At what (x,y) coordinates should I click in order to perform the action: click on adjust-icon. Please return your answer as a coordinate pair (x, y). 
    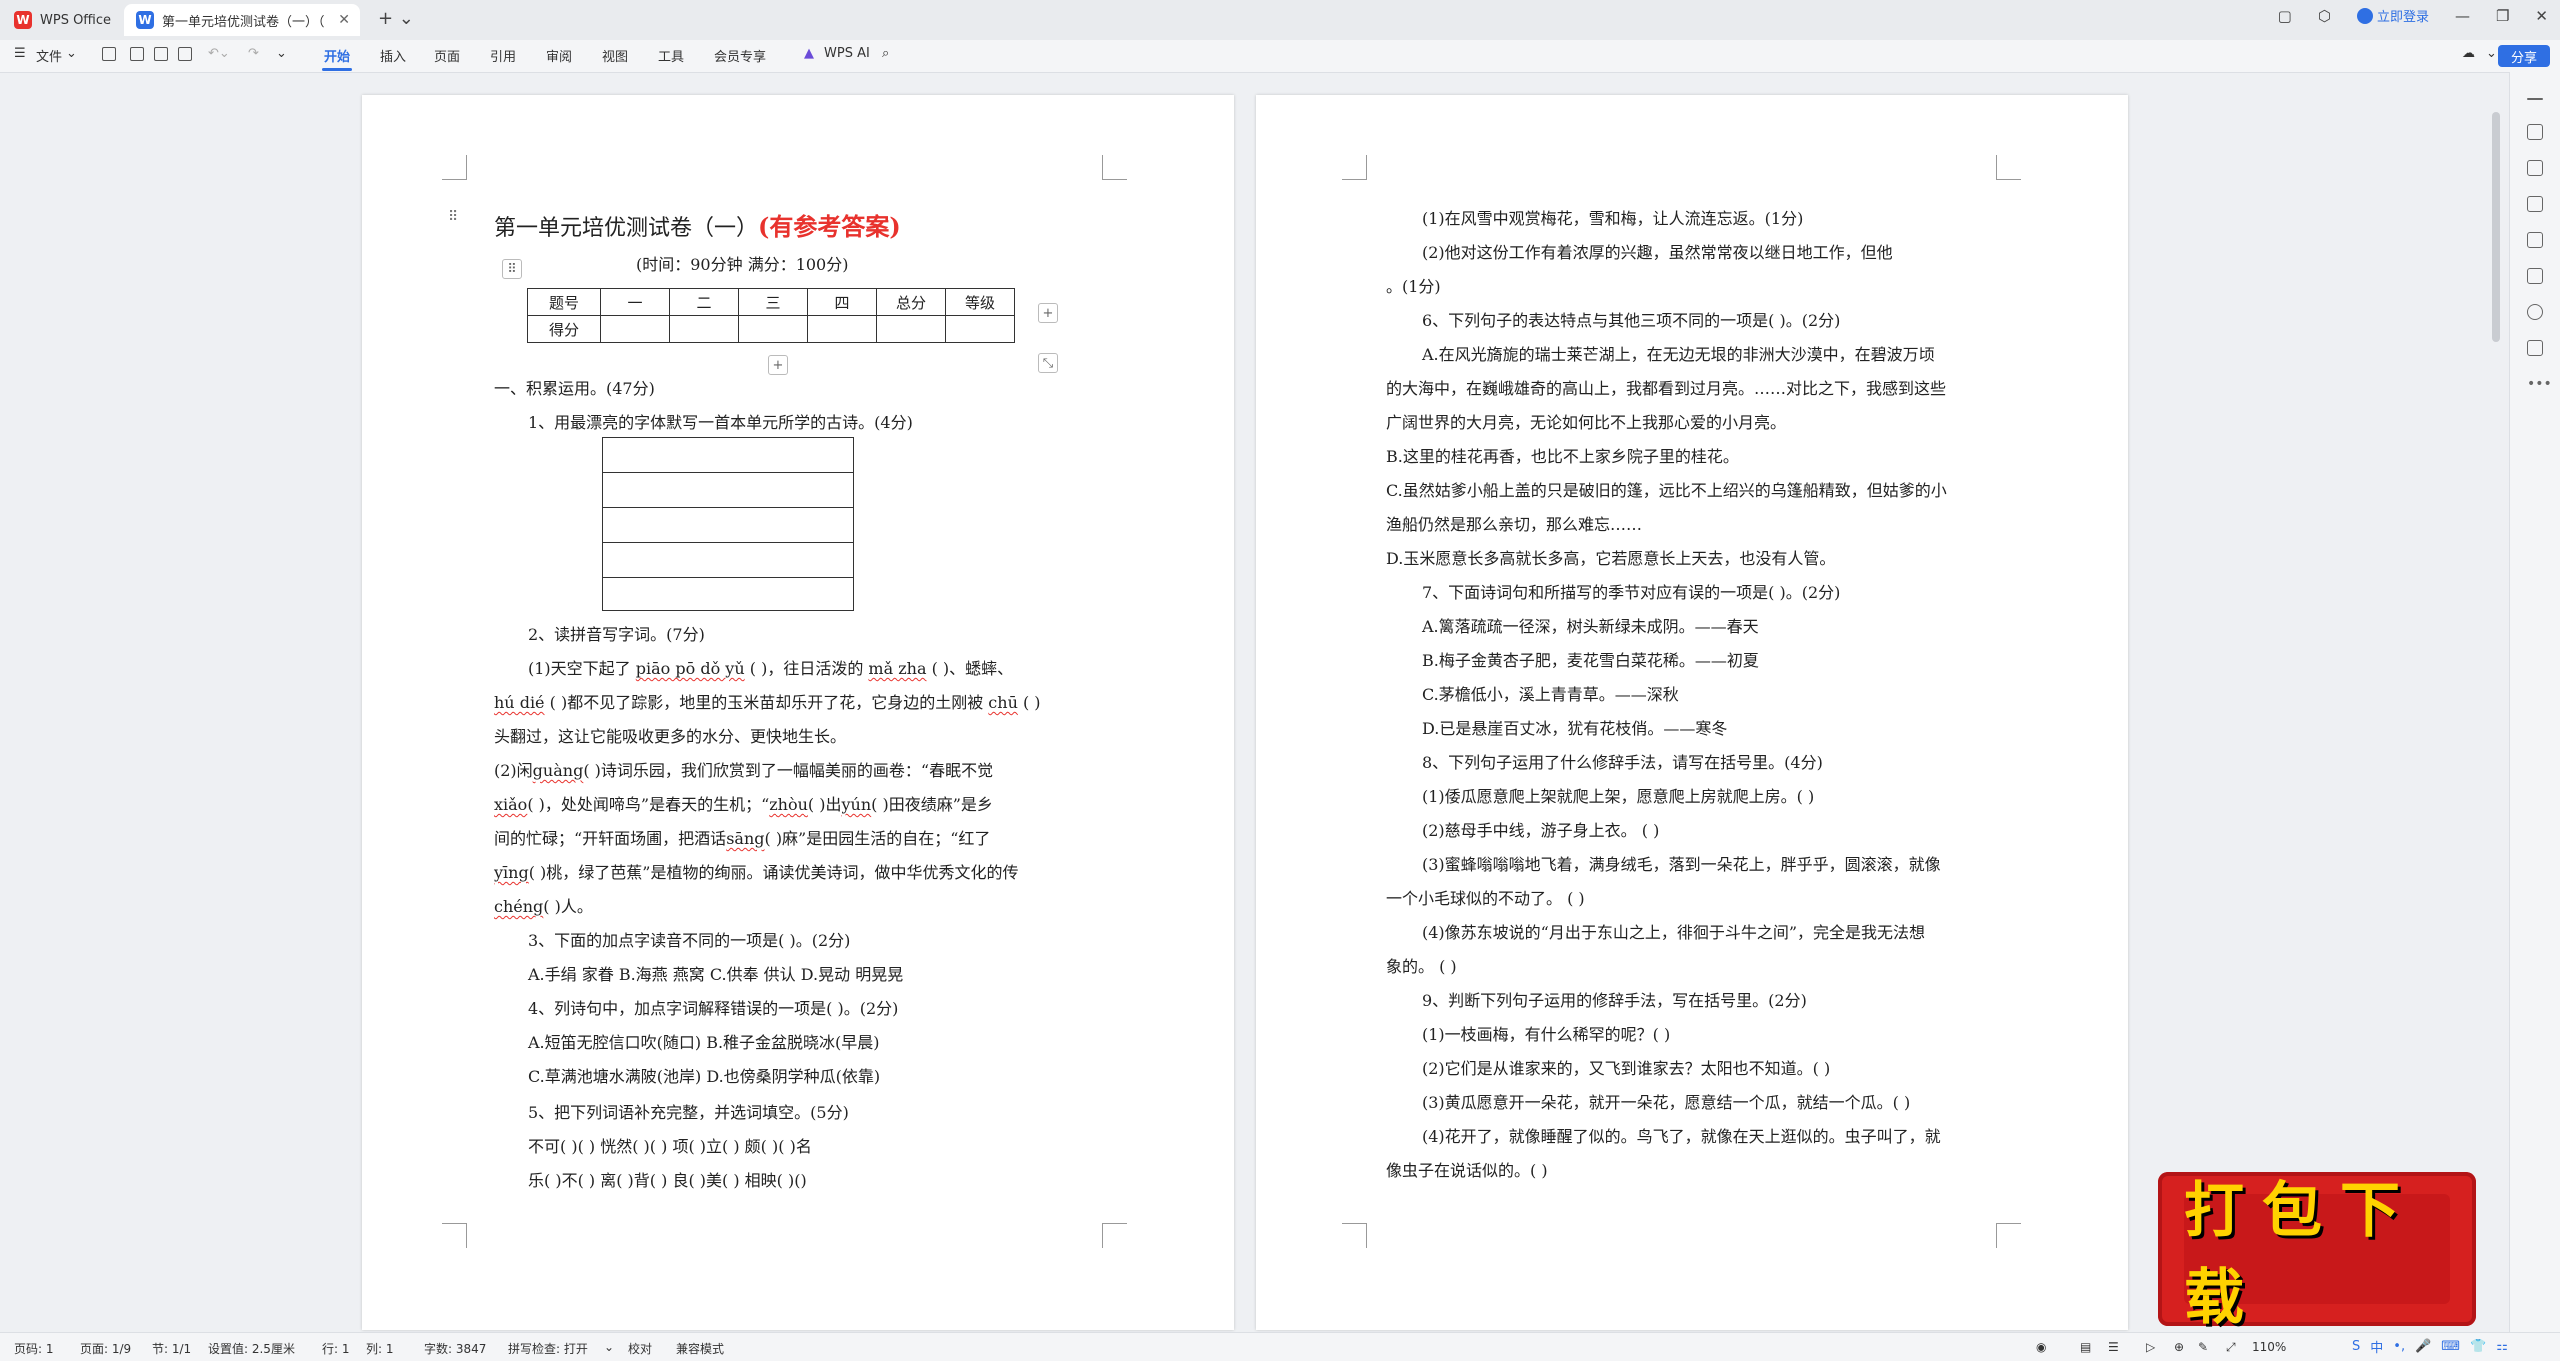
    Looking at the image, I should click on (2535, 204).